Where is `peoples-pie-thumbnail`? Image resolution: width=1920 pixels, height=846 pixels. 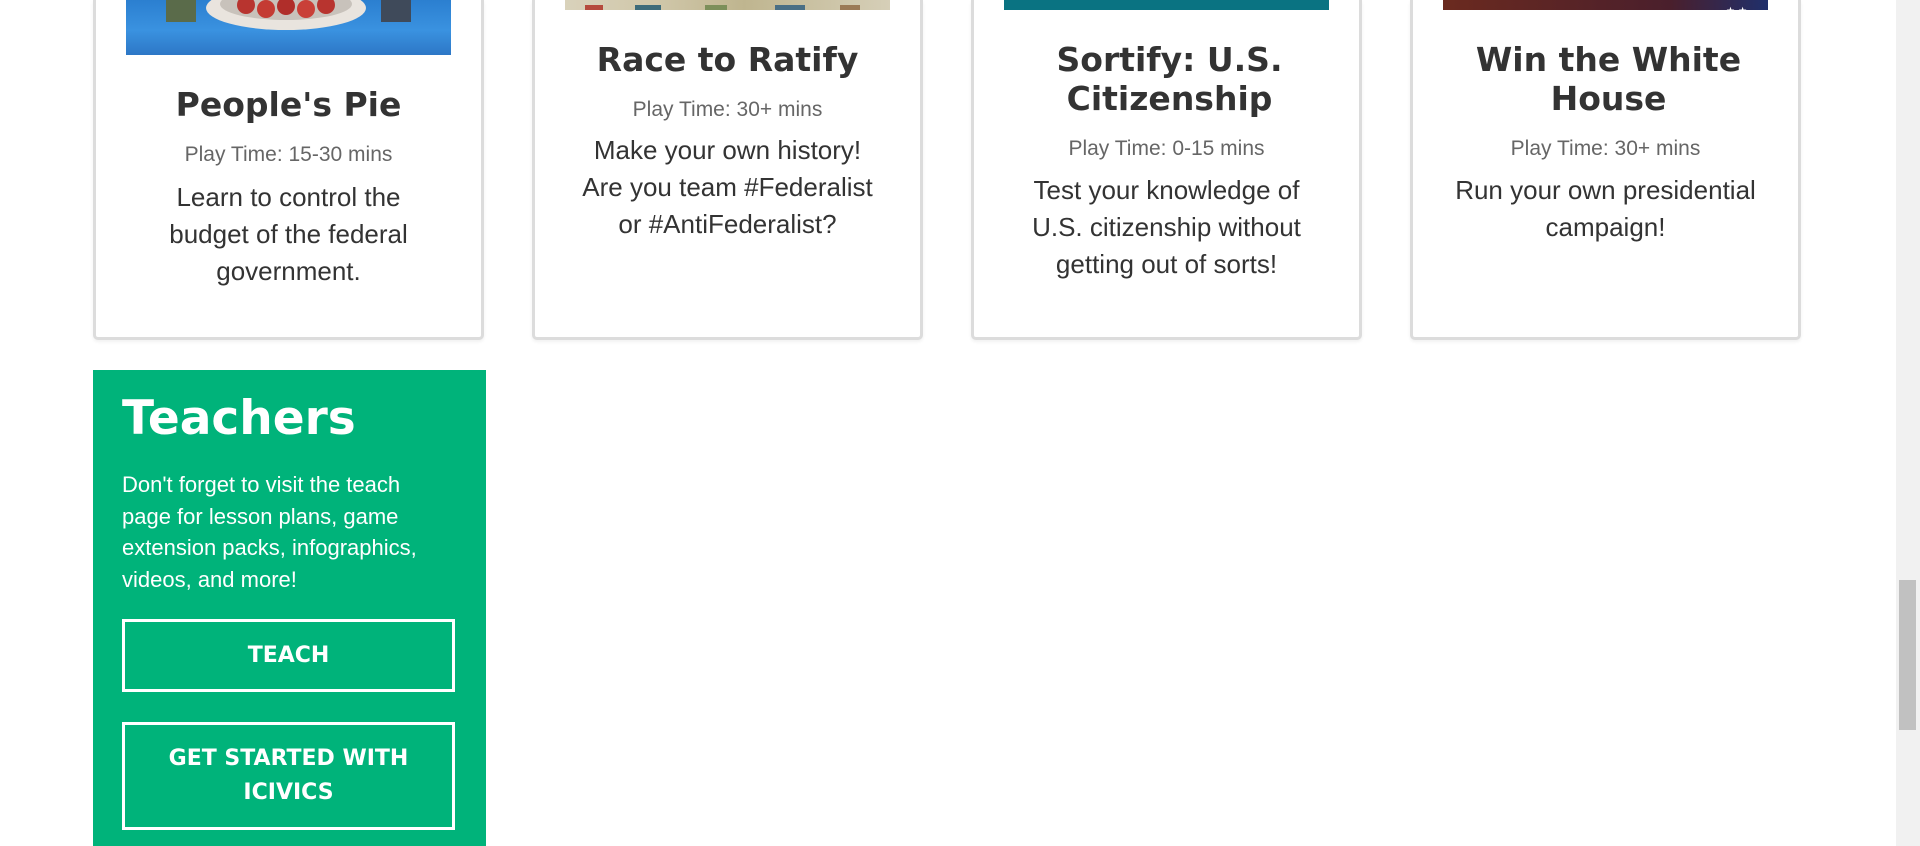 peoples-pie-thumbnail is located at coordinates (288, 27).